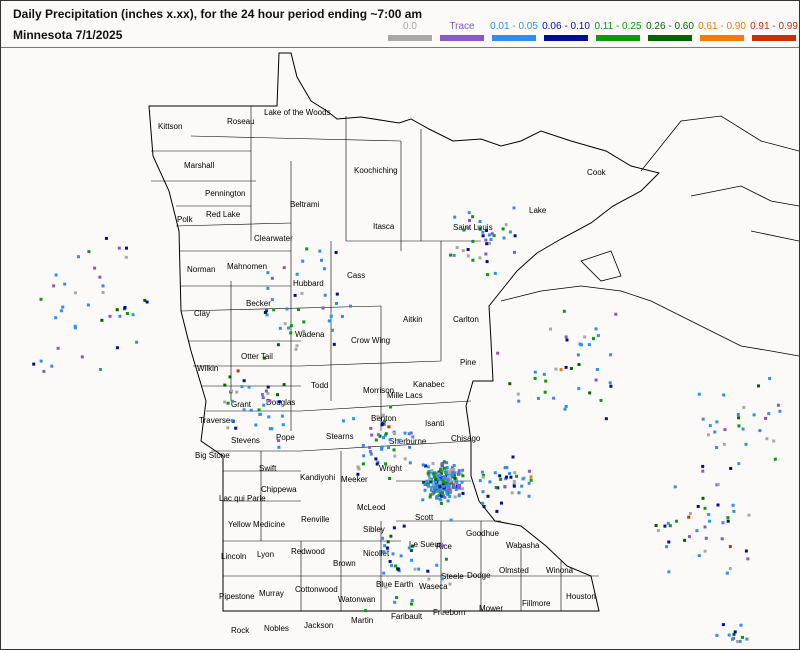 Image resolution: width=800 pixels, height=650 pixels. What do you see at coordinates (618, 31) in the screenshot?
I see `legend-item-0.11: 0.11 - 0.25` at bounding box center [618, 31].